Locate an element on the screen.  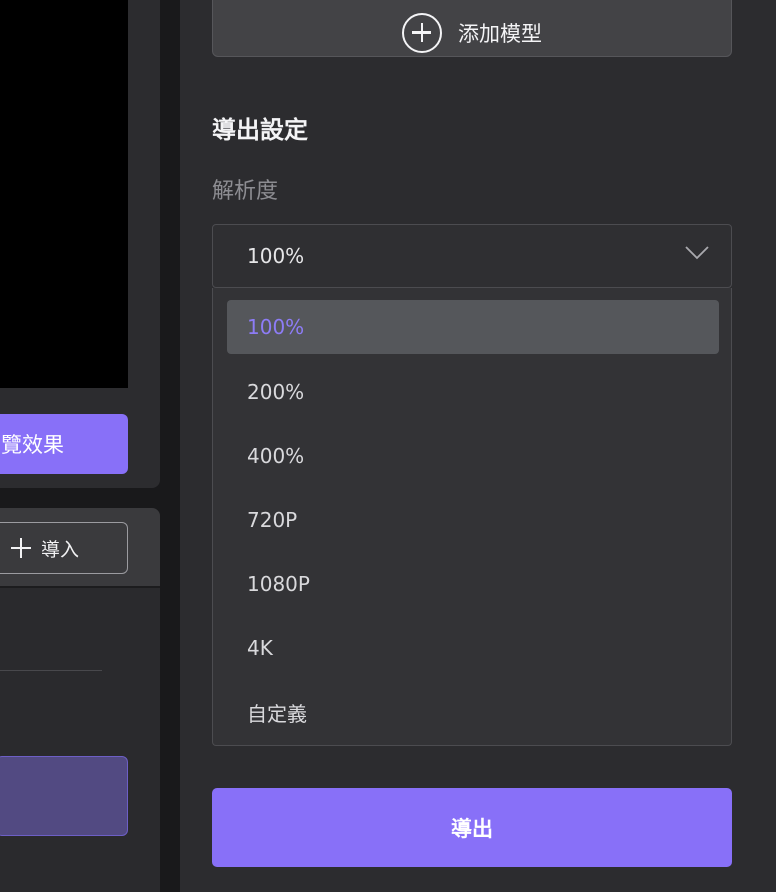
import-toolbar: 導入 is located at coordinates (80, 548).